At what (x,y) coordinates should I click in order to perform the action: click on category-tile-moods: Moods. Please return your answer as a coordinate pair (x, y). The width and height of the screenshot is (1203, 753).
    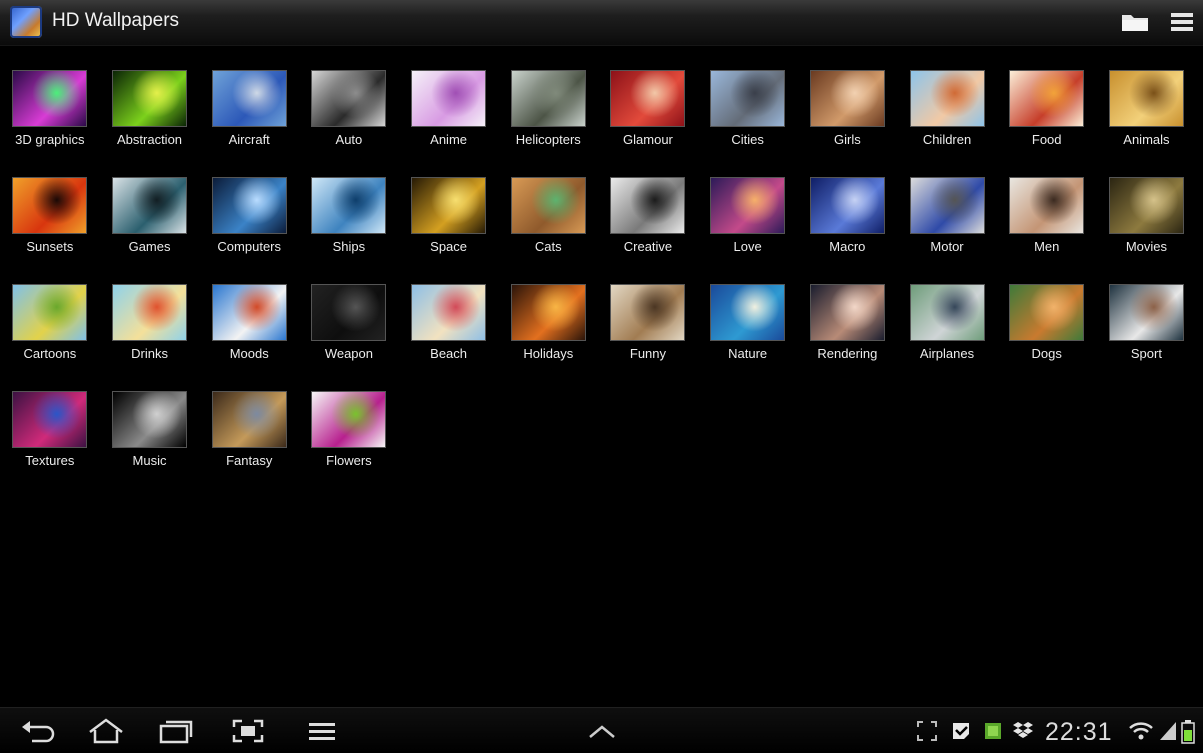
    Looking at the image, I should click on (249, 325).